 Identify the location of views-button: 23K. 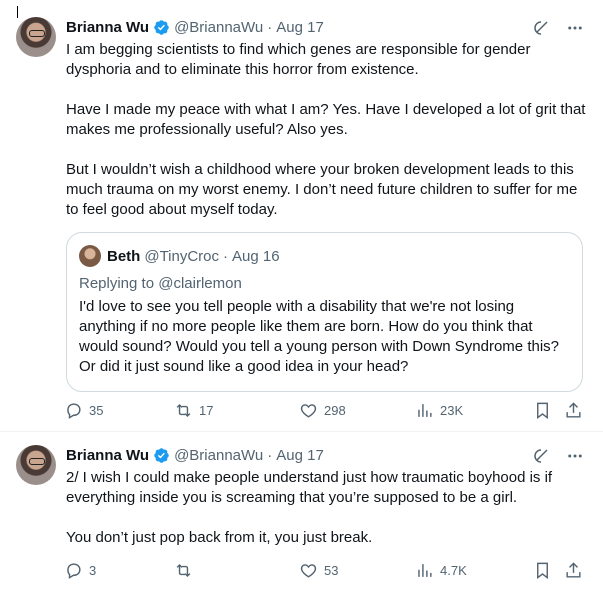
(439, 410).